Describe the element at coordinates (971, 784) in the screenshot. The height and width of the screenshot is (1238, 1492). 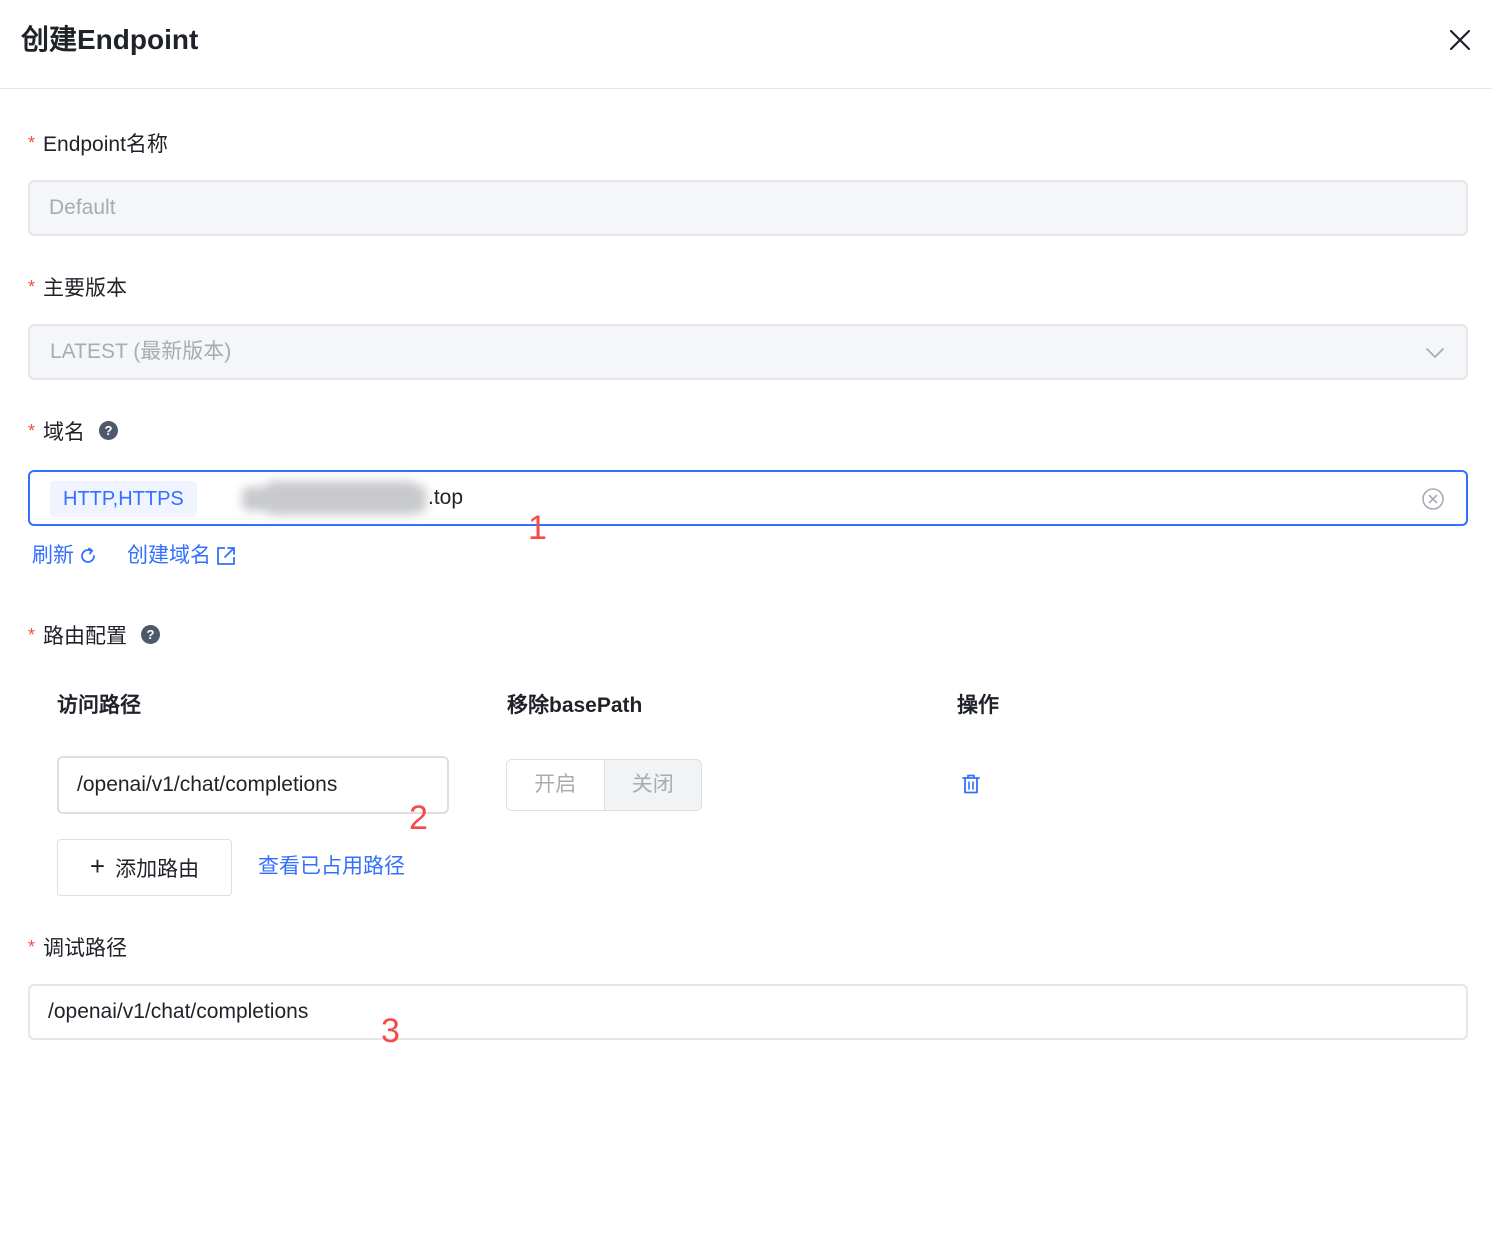
I see `trash-icon` at that location.